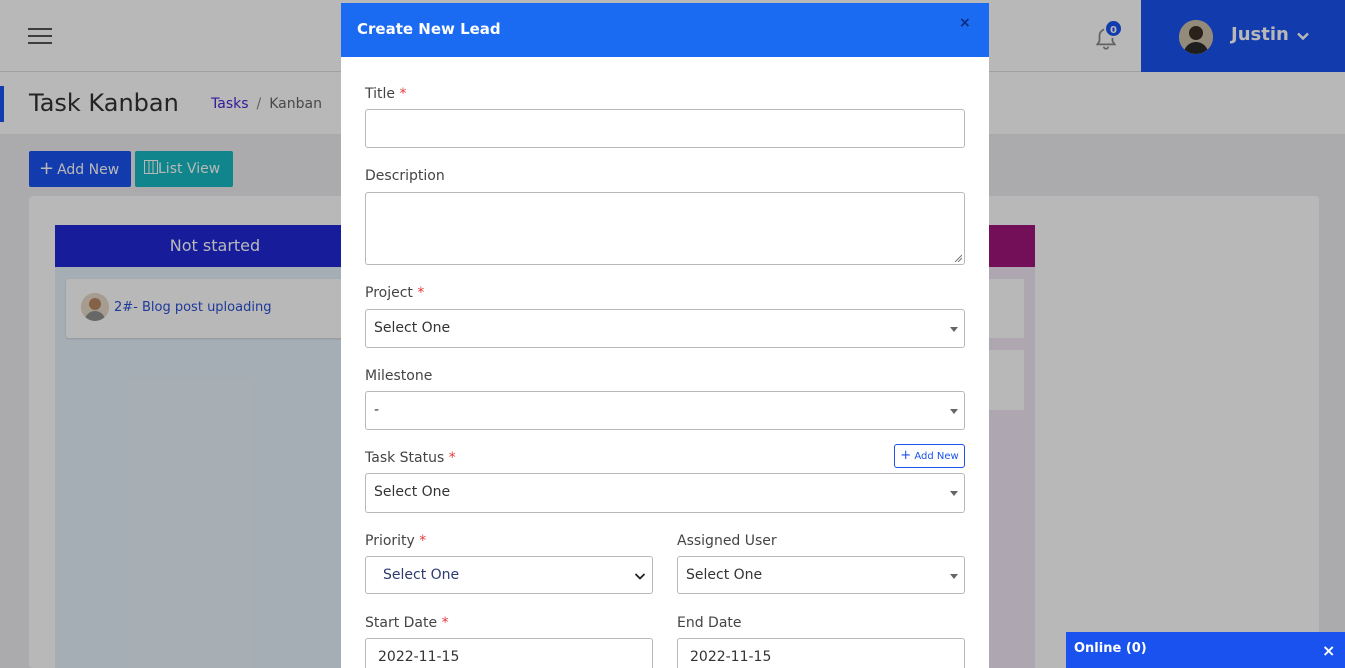 The image size is (1345, 668). I want to click on milestone-select-value: -, so click(377, 410).